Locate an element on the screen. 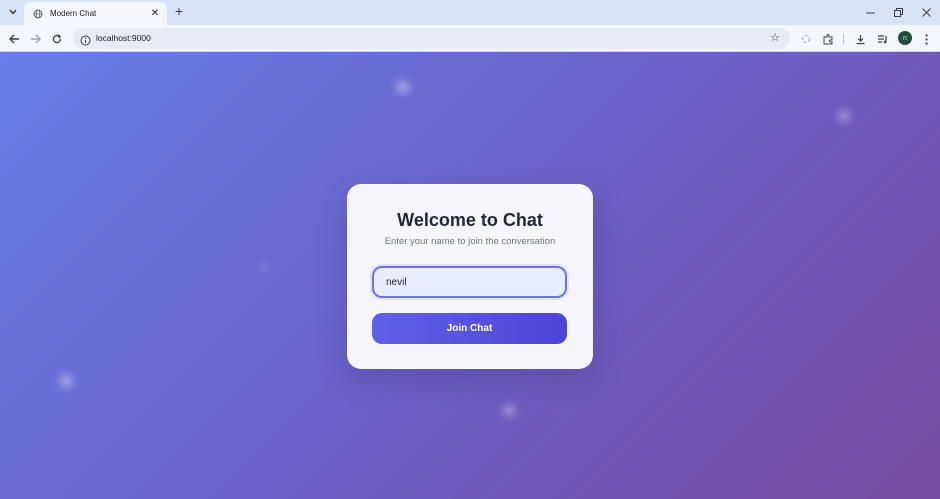 The height and width of the screenshot is (499, 940). extensions-puzzle-icon is located at coordinates (828, 39).